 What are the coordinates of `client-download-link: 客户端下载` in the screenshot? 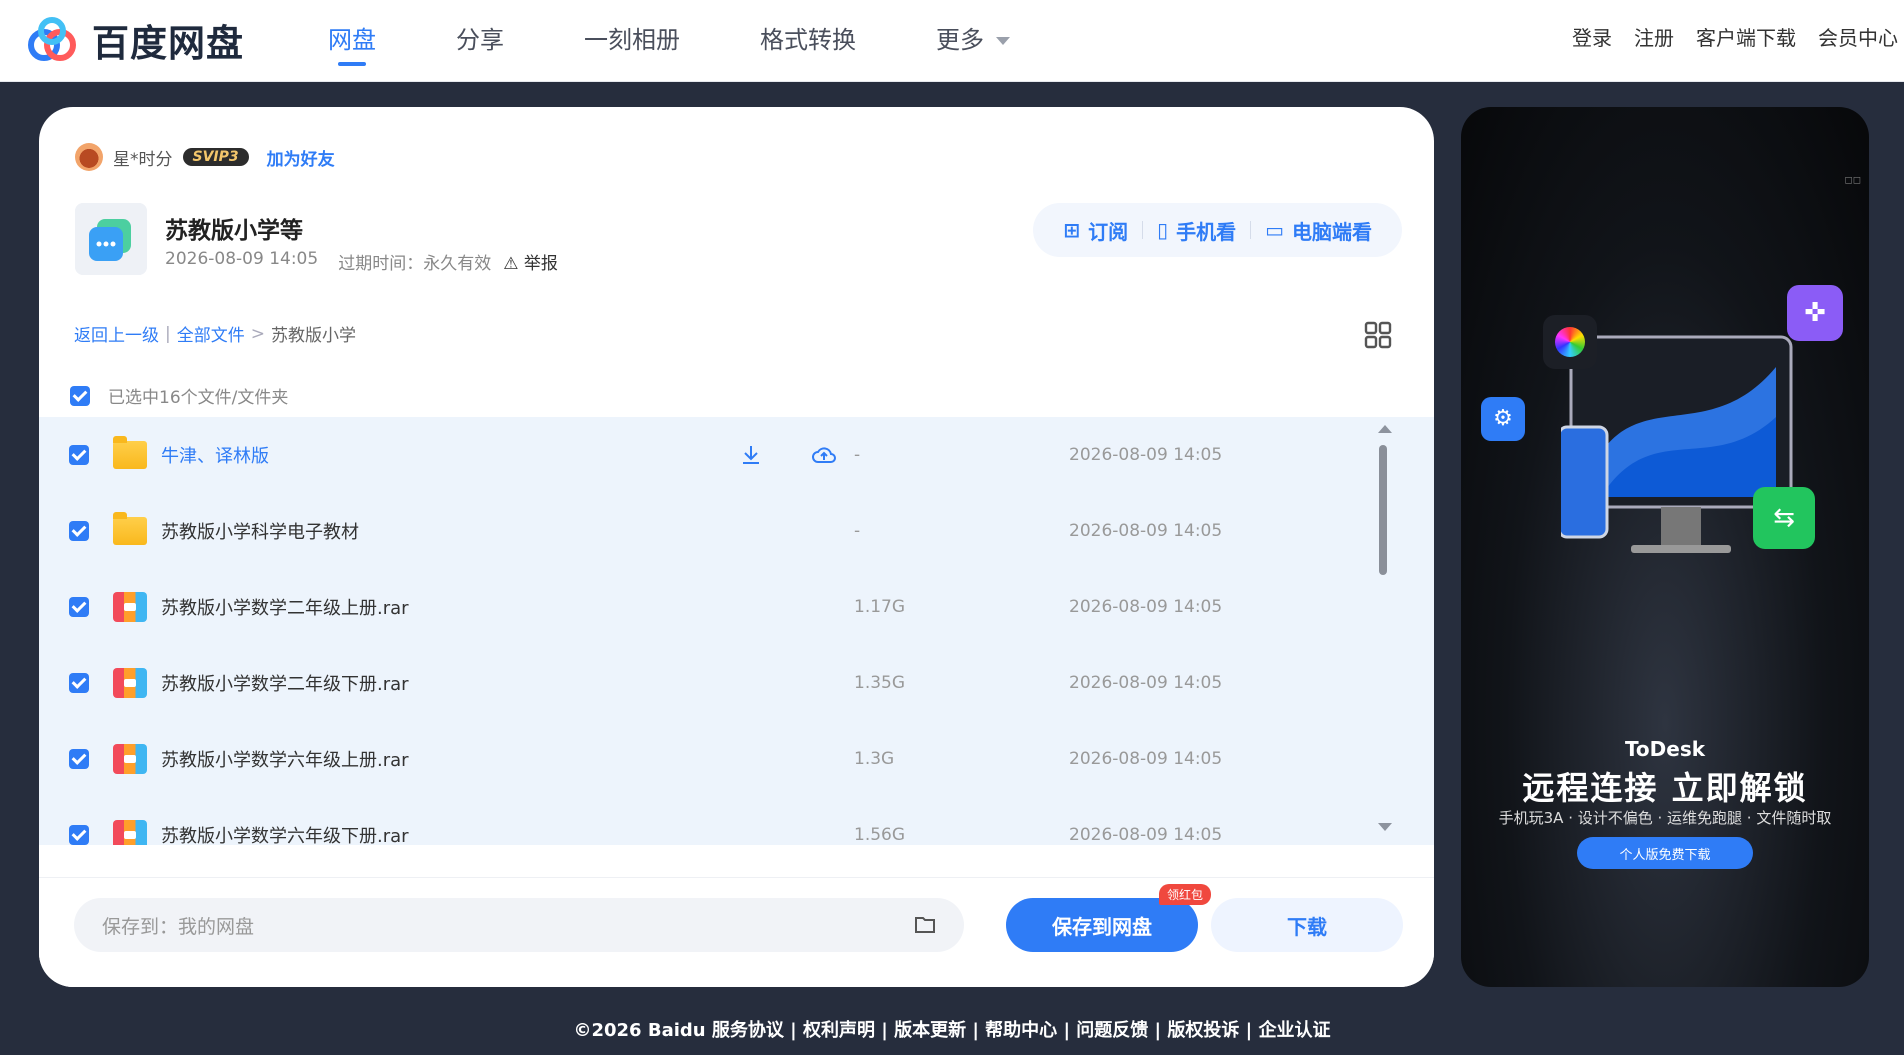 It's located at (1746, 36).